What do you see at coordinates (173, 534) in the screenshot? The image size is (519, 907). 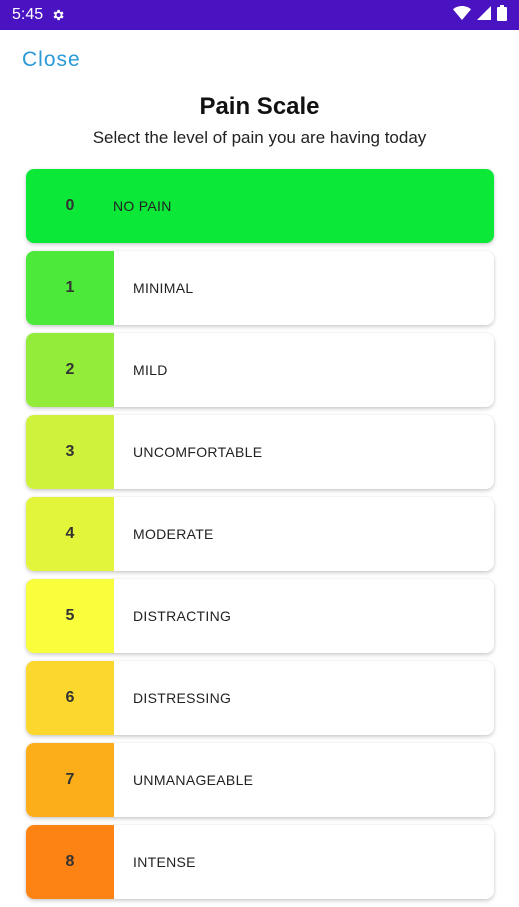 I see `pain-level-label: MODERATE` at bounding box center [173, 534].